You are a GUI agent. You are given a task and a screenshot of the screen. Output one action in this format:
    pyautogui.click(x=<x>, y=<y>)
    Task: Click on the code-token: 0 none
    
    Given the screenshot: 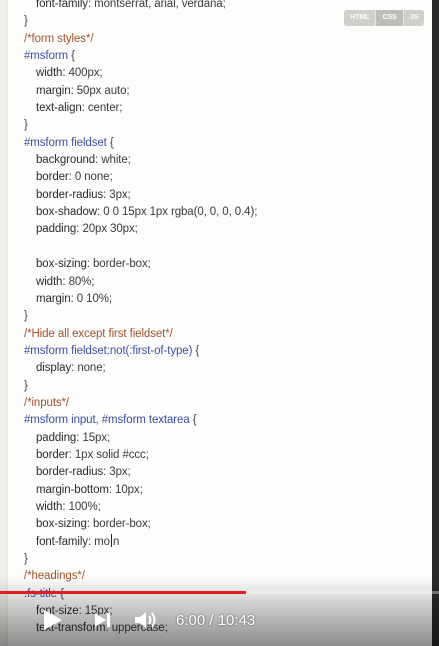 What is the action you would take?
    pyautogui.click(x=92, y=177)
    